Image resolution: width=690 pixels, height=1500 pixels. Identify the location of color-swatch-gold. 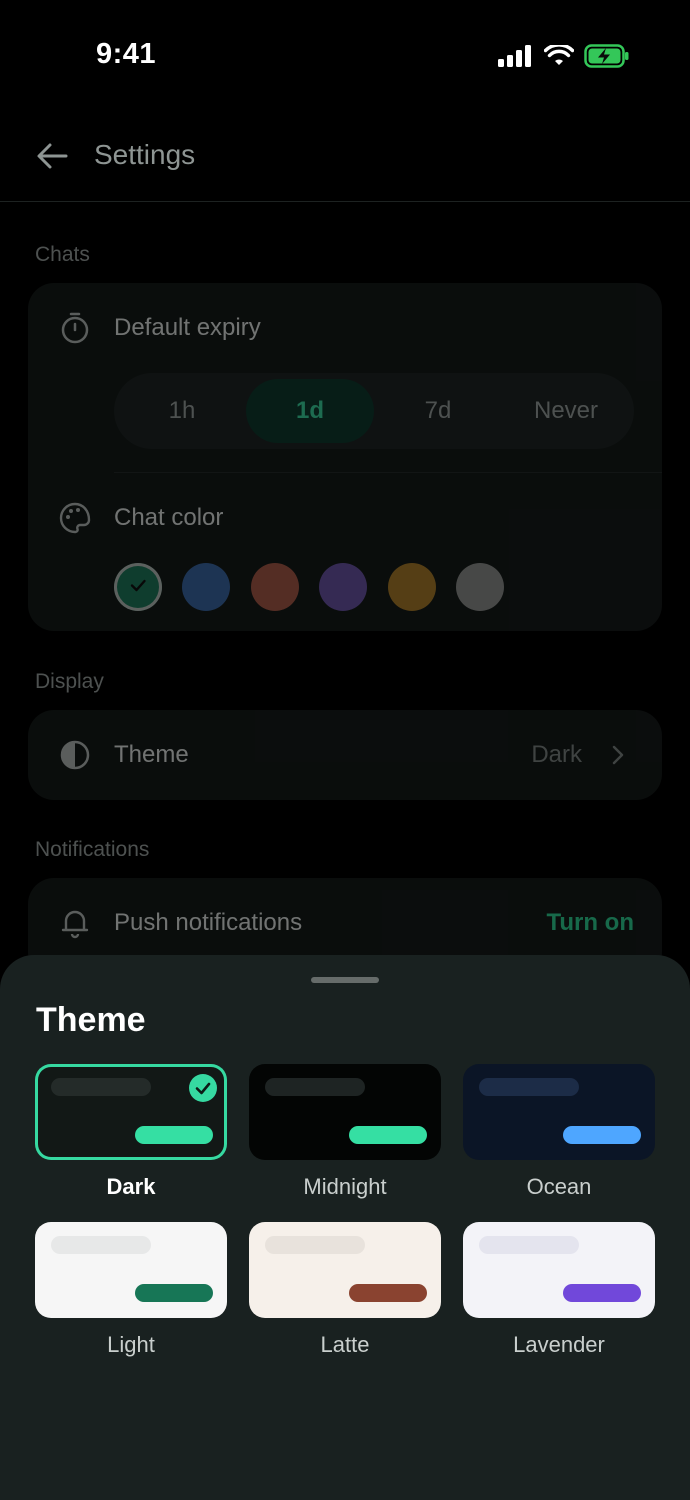
(412, 587).